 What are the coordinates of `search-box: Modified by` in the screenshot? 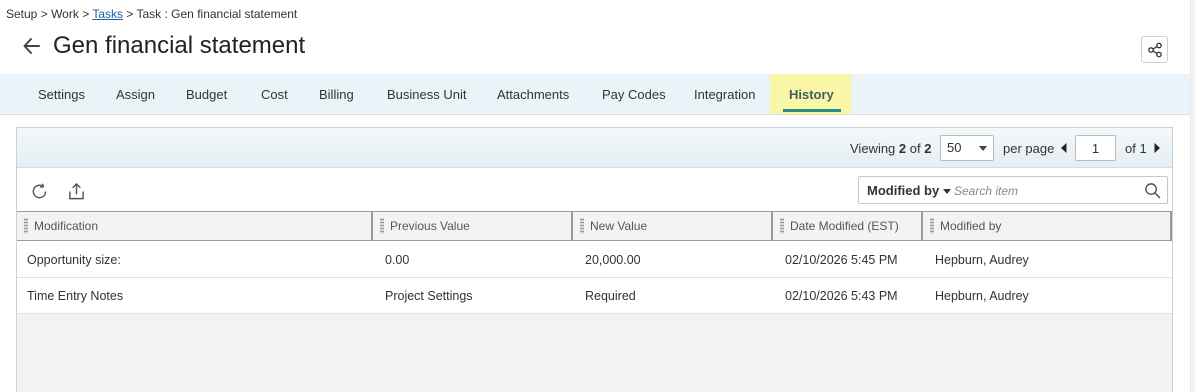 It's located at (1013, 190).